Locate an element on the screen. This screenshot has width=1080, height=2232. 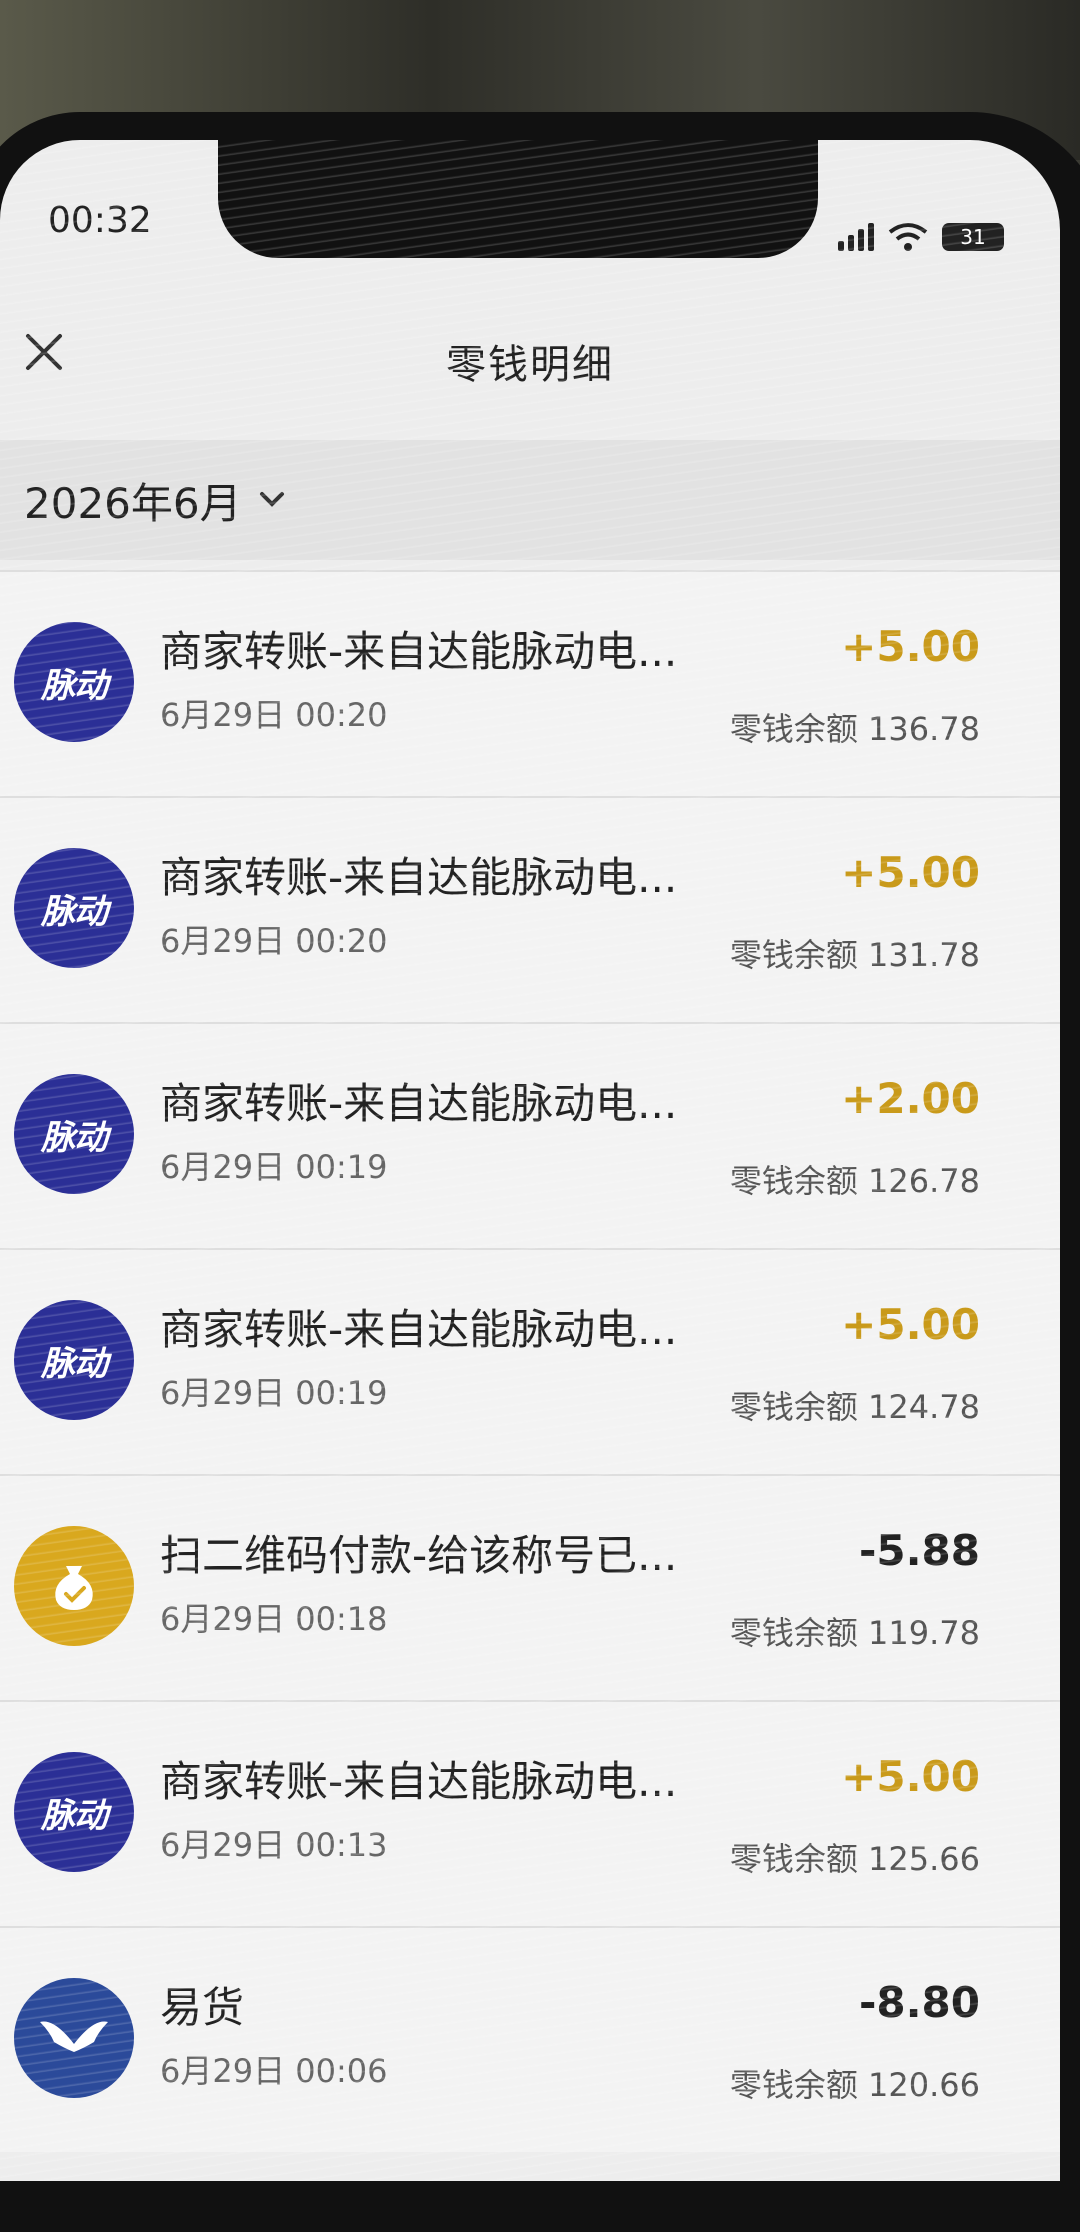
balance-after: 零钱余额 119.78 is located at coordinates (854, 1633).